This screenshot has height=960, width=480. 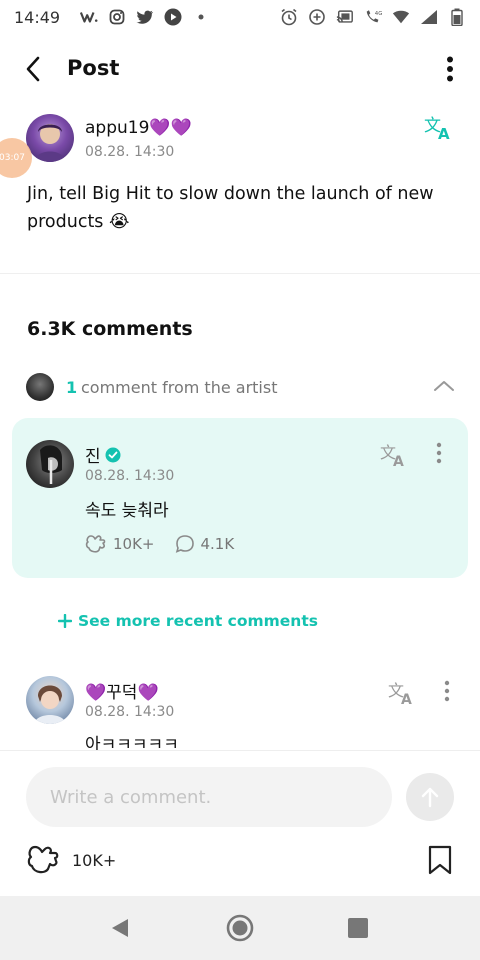 What do you see at coordinates (113, 454) in the screenshot?
I see `verified-badge-icon` at bounding box center [113, 454].